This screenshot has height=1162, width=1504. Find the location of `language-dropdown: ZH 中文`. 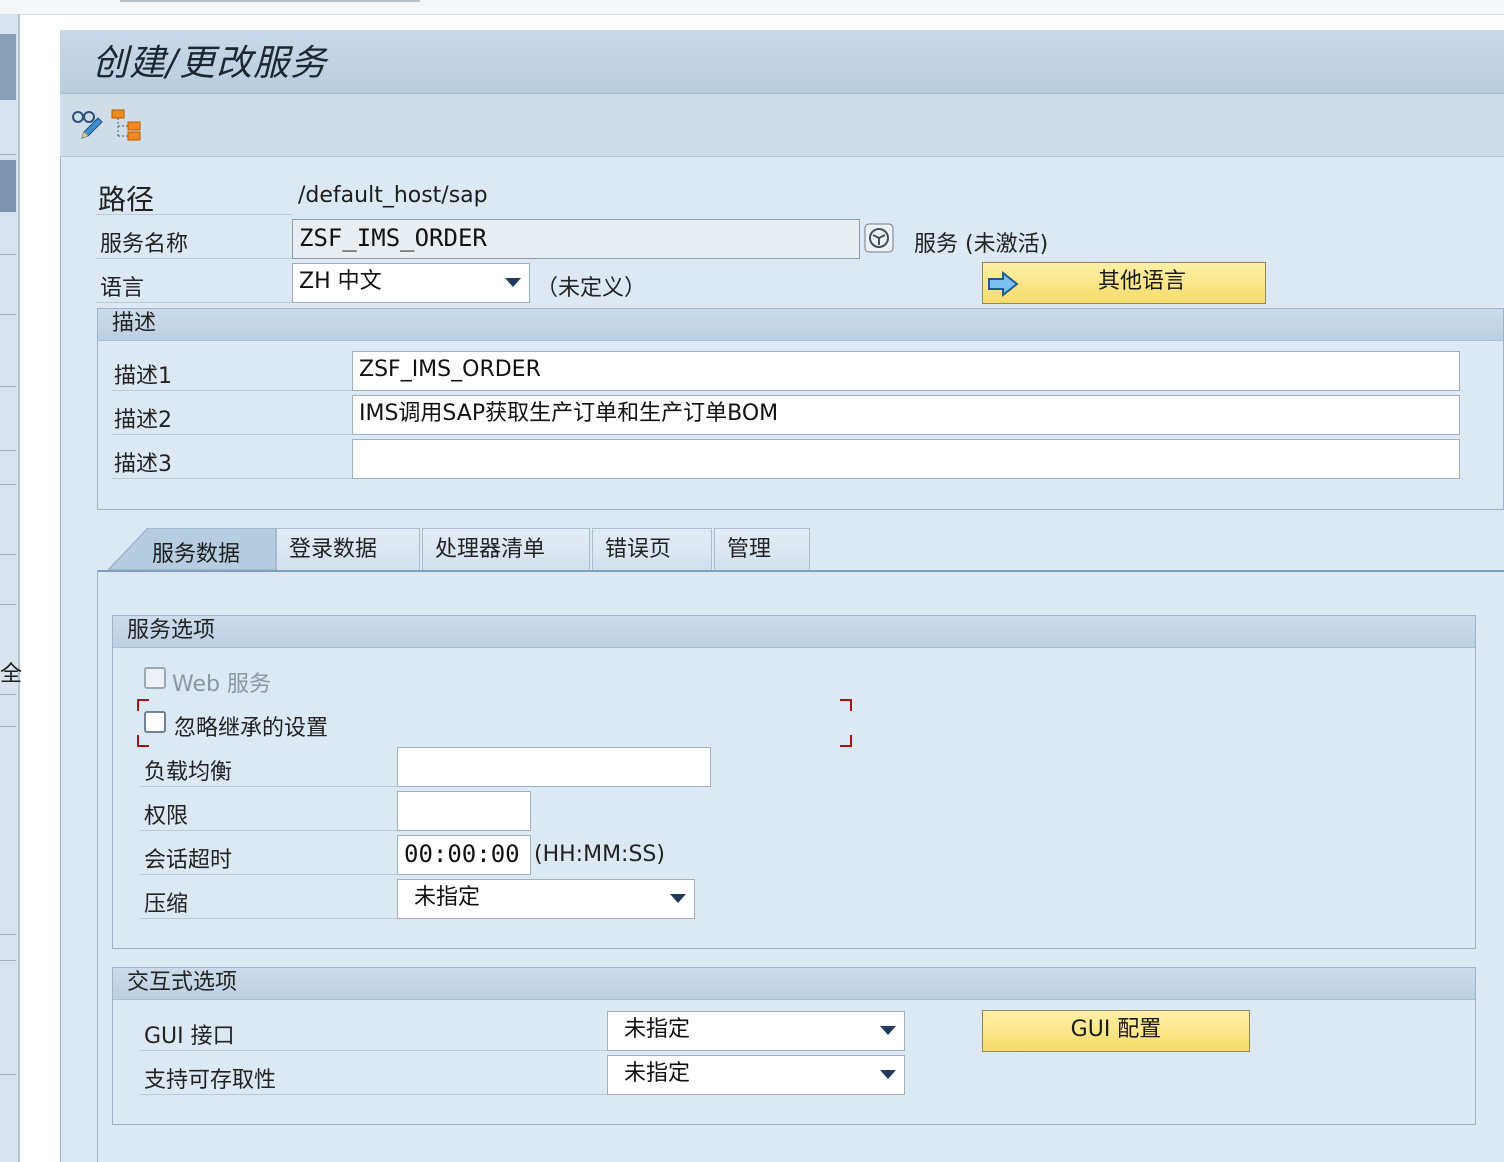

language-dropdown: ZH 中文 is located at coordinates (411, 283).